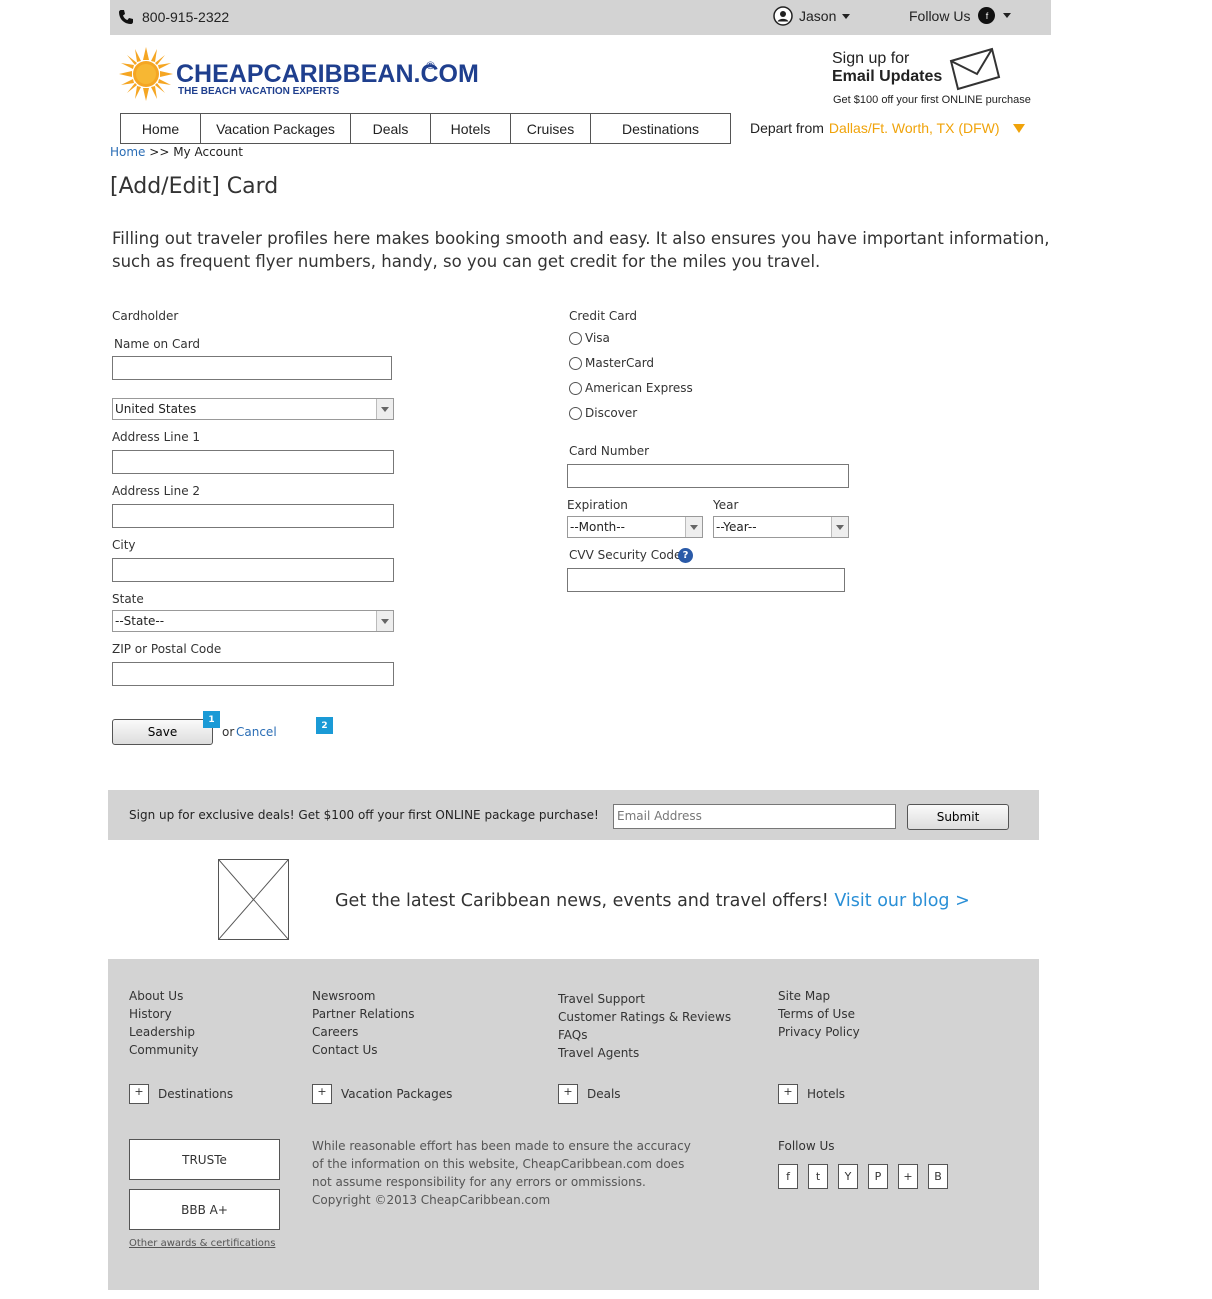 The image size is (1212, 1299). What do you see at coordinates (204, 1209) in the screenshot?
I see `bbb-badge: BBB A+` at bounding box center [204, 1209].